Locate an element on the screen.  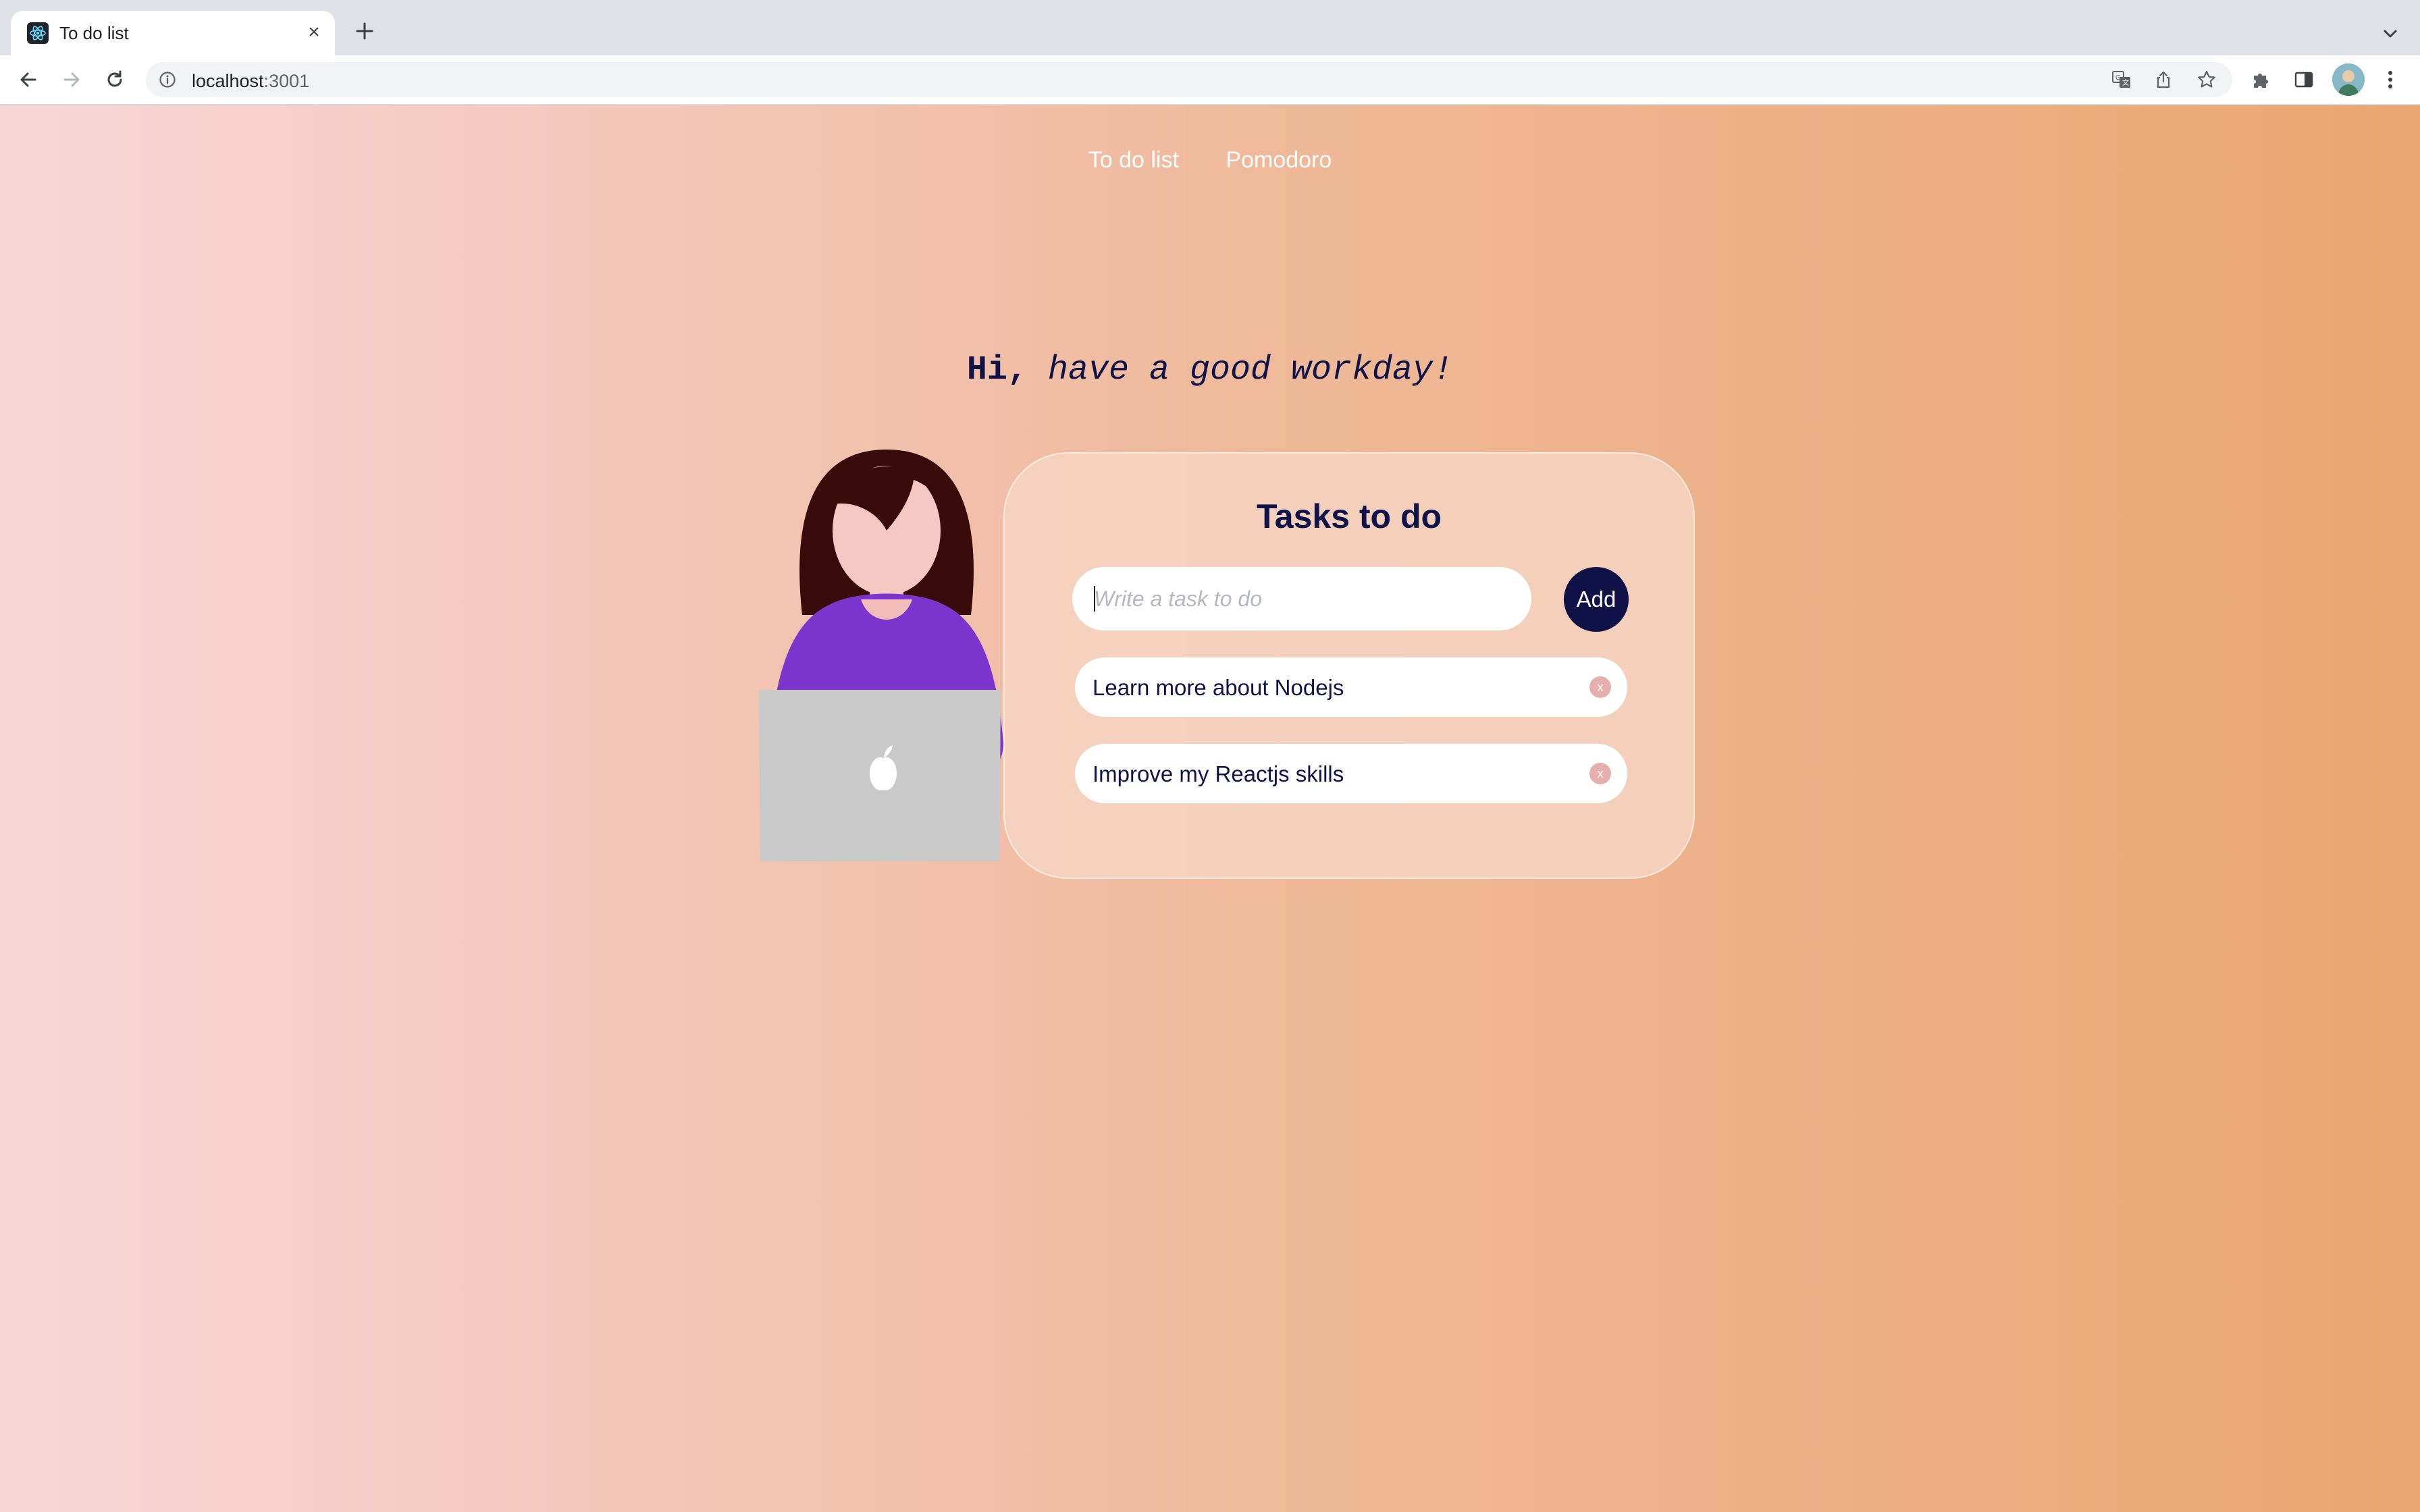
extensions-button is located at coordinates (2260, 79).